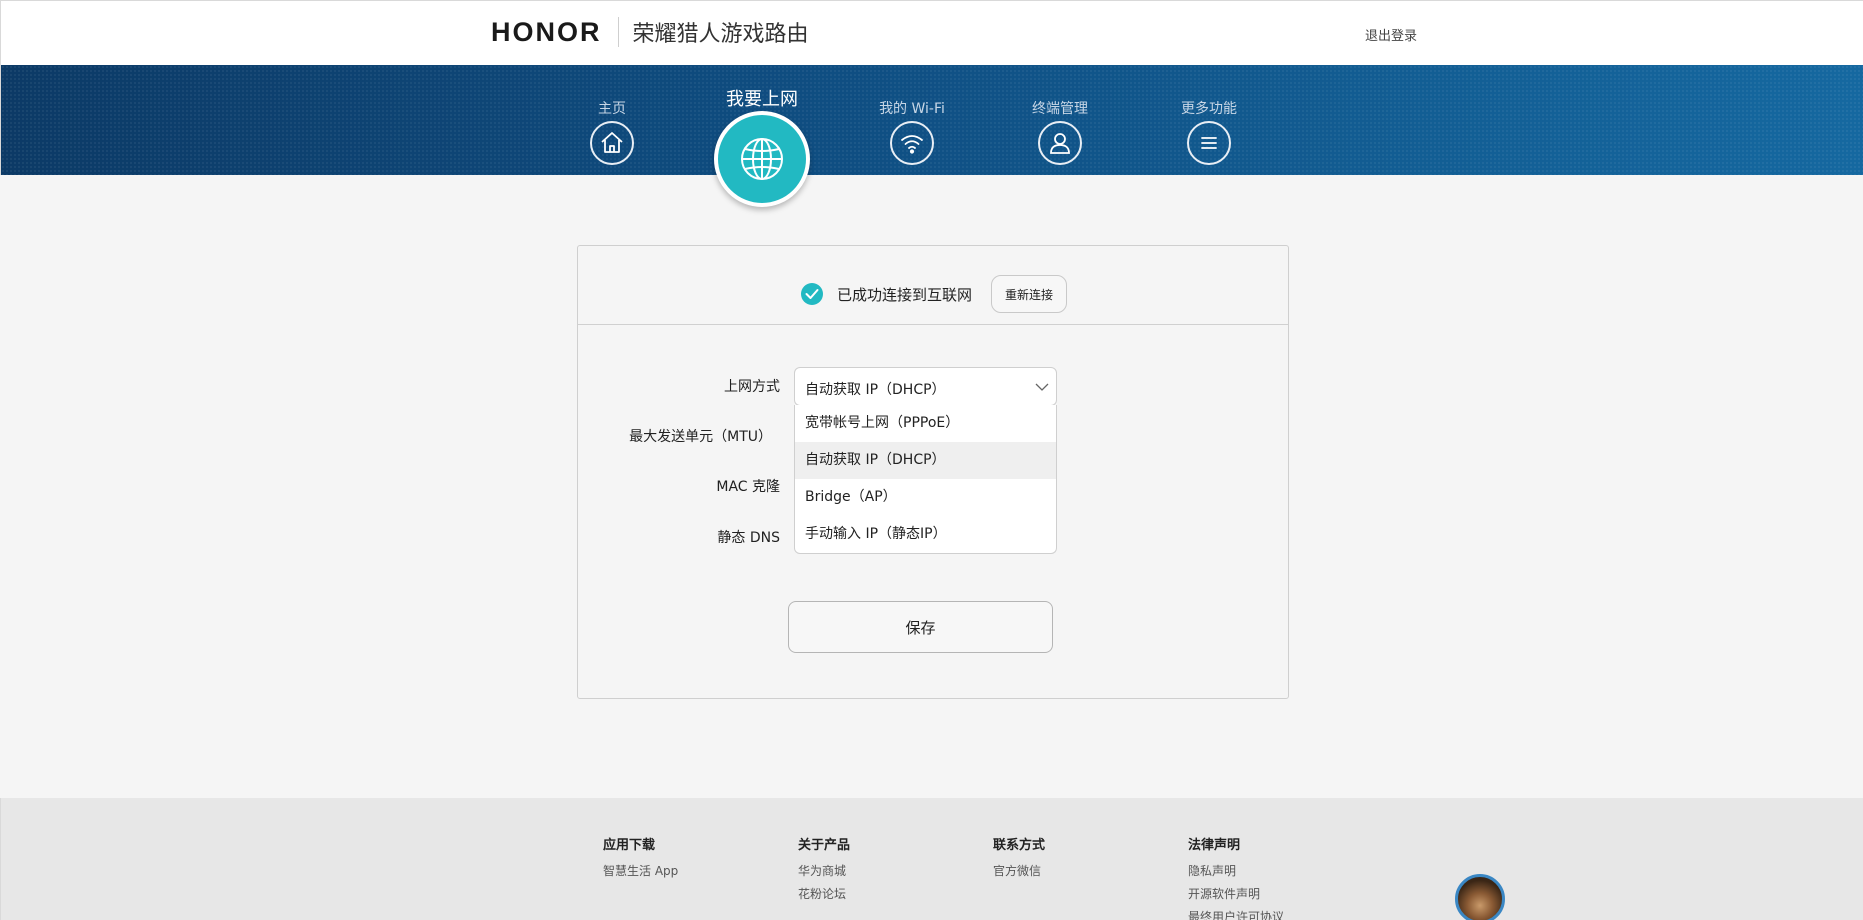 The width and height of the screenshot is (1863, 920). What do you see at coordinates (612, 143) in the screenshot?
I see `home-icon` at bounding box center [612, 143].